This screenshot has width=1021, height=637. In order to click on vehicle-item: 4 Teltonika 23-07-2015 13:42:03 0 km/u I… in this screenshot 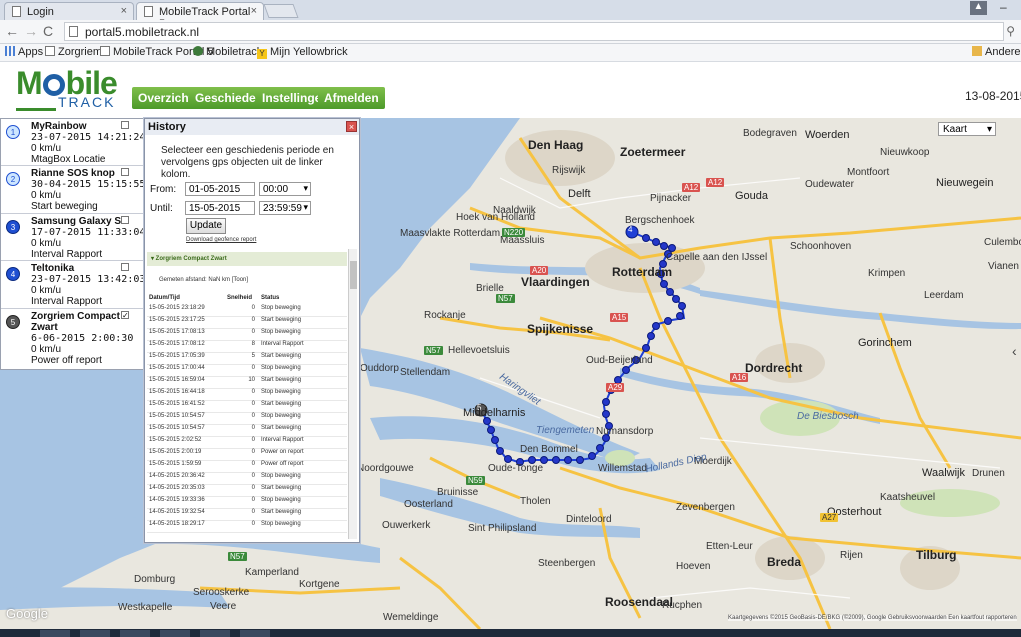, I will do `click(73, 285)`.